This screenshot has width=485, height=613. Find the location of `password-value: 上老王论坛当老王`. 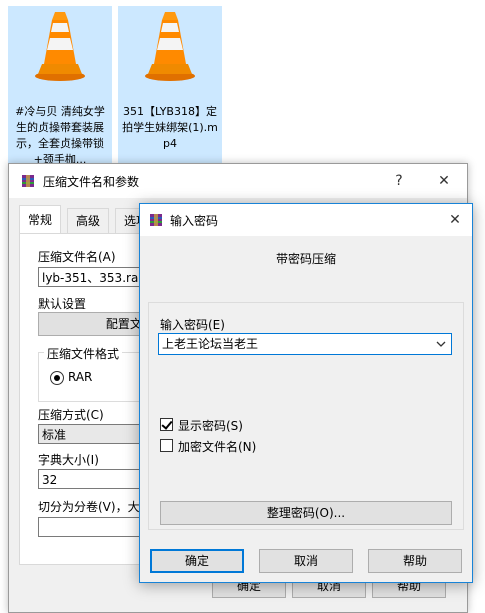

password-value: 上老王论坛当老王 is located at coordinates (210, 344).